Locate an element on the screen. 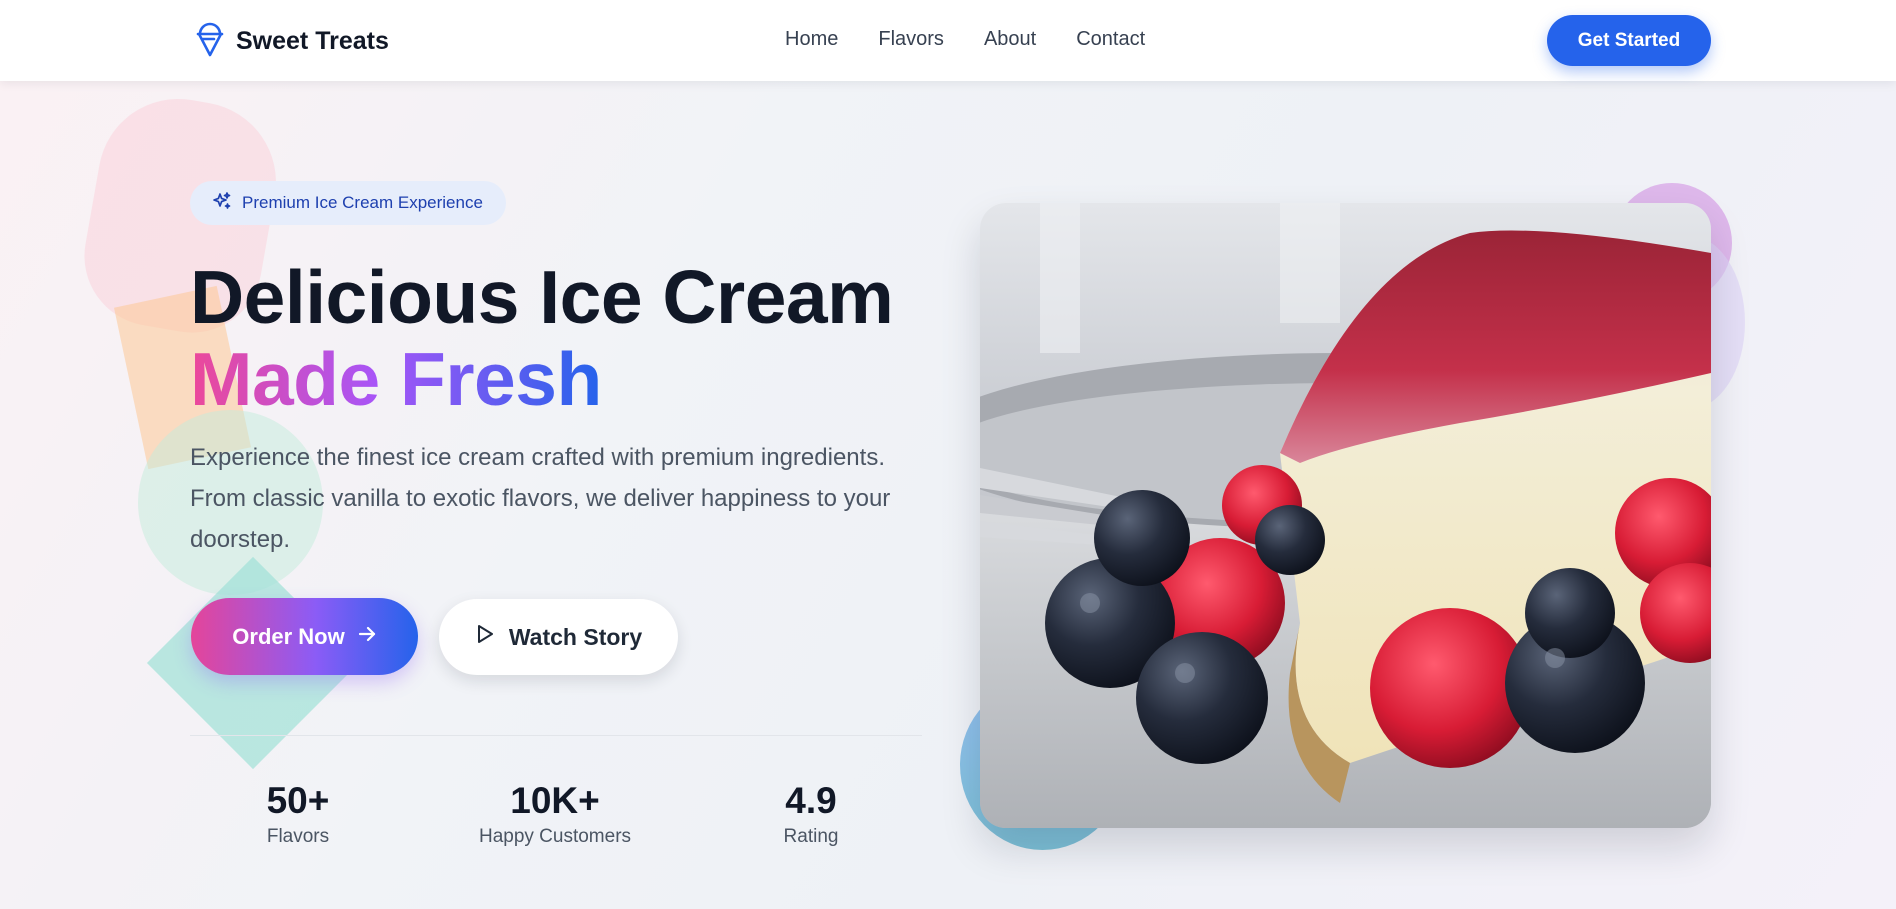 This screenshot has width=1896, height=909. badge-text: Premium Ice Cream Experience is located at coordinates (362, 202).